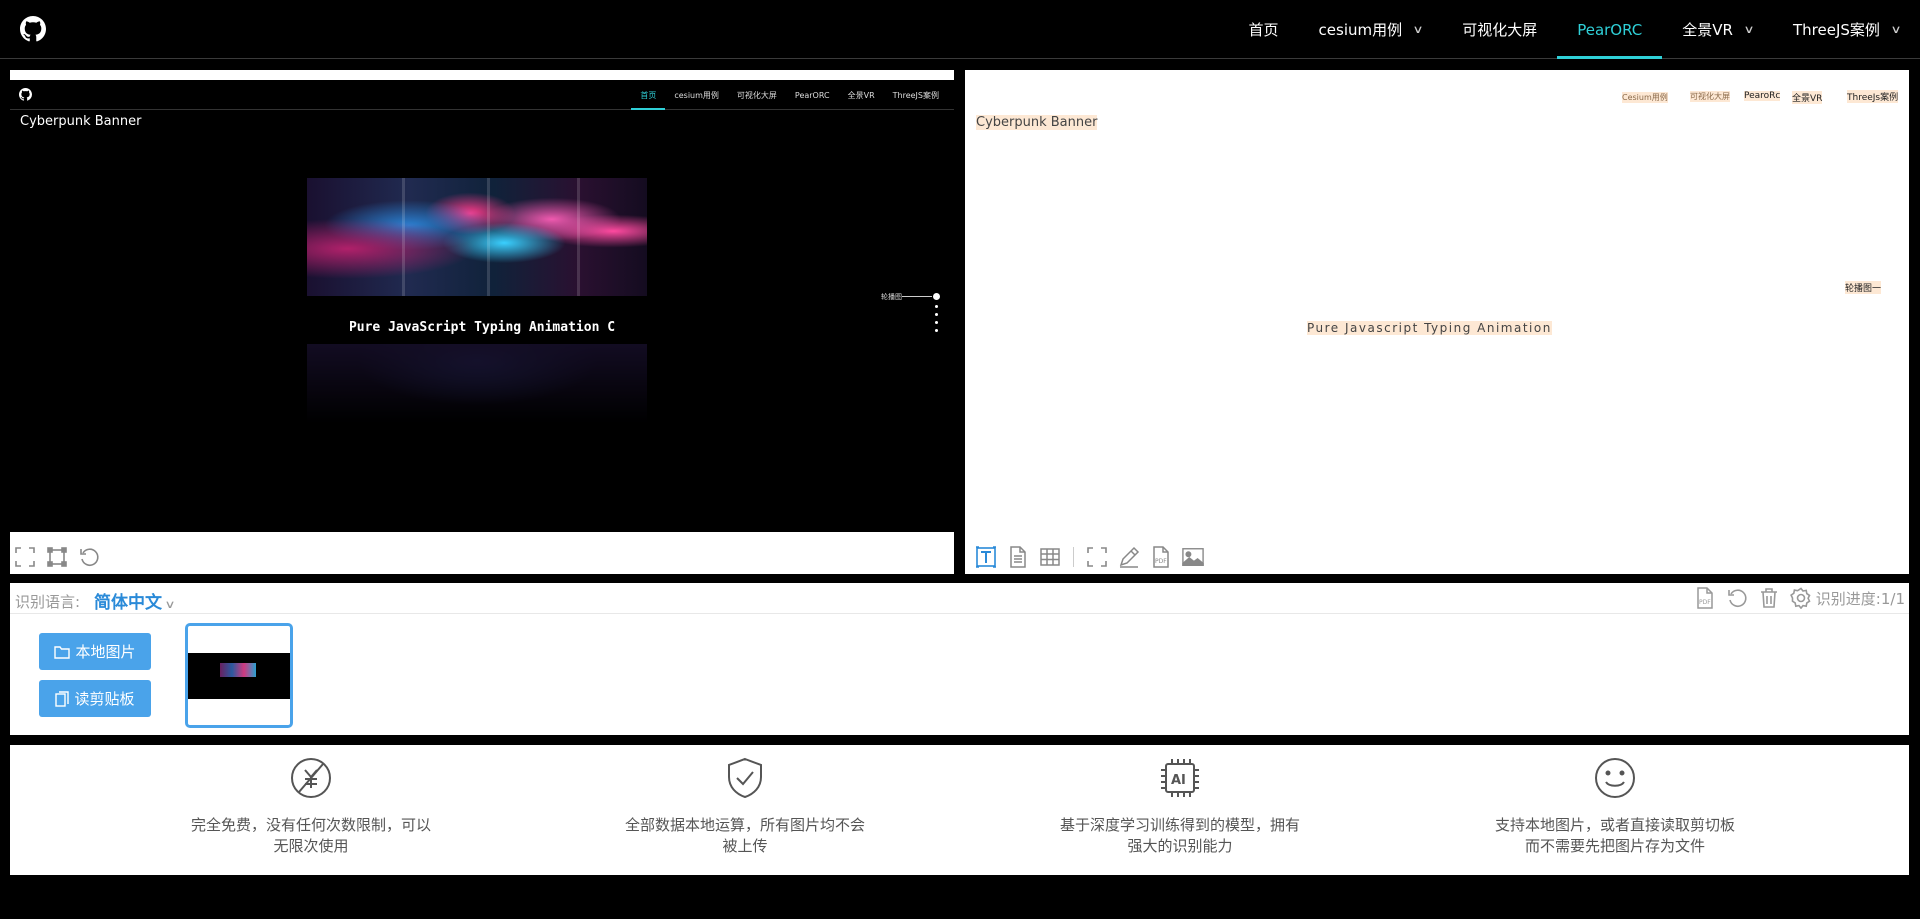 This screenshot has height=919, width=1920. What do you see at coordinates (1769, 598) in the screenshot?
I see `trash-icon` at bounding box center [1769, 598].